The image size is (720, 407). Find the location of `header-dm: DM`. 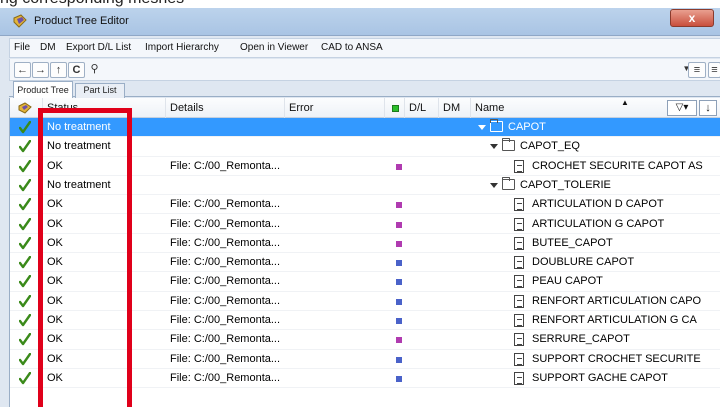

header-dm: DM is located at coordinates (455, 108).